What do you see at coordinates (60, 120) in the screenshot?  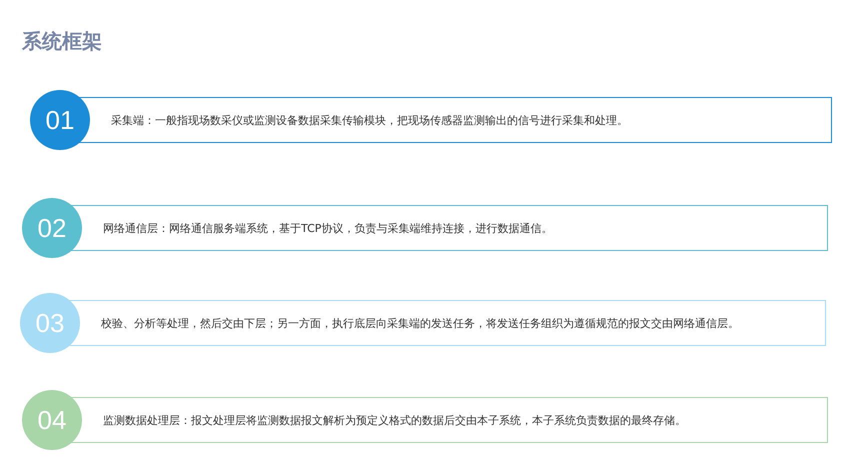 I see `step-number: 01` at bounding box center [60, 120].